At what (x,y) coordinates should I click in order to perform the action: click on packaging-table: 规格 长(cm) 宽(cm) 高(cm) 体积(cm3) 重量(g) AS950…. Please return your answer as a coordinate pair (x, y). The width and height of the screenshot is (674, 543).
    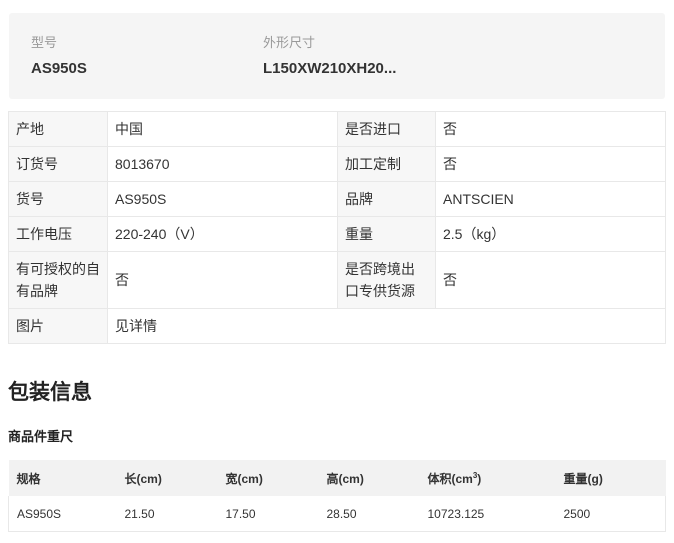
    Looking at the image, I should click on (337, 496).